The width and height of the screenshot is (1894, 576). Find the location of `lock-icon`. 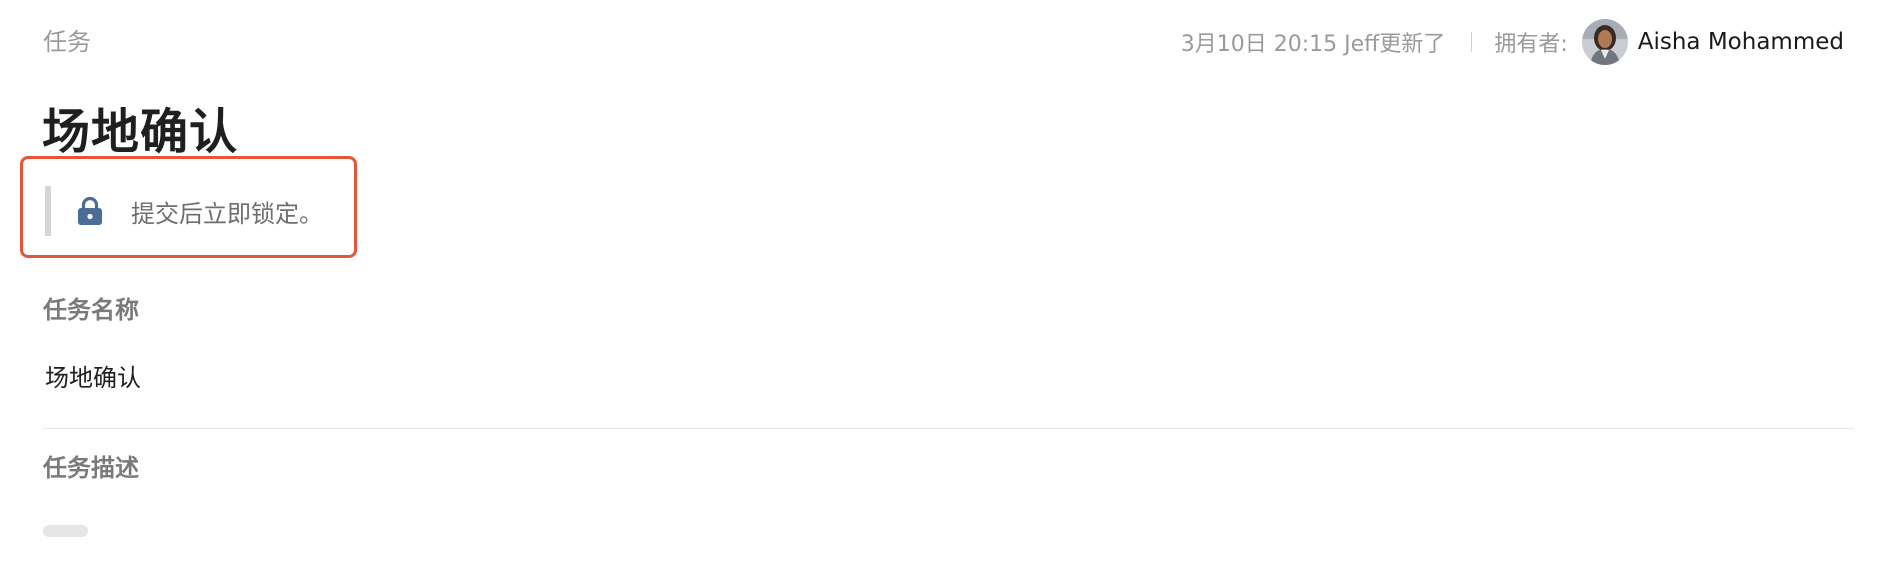

lock-icon is located at coordinates (90, 210).